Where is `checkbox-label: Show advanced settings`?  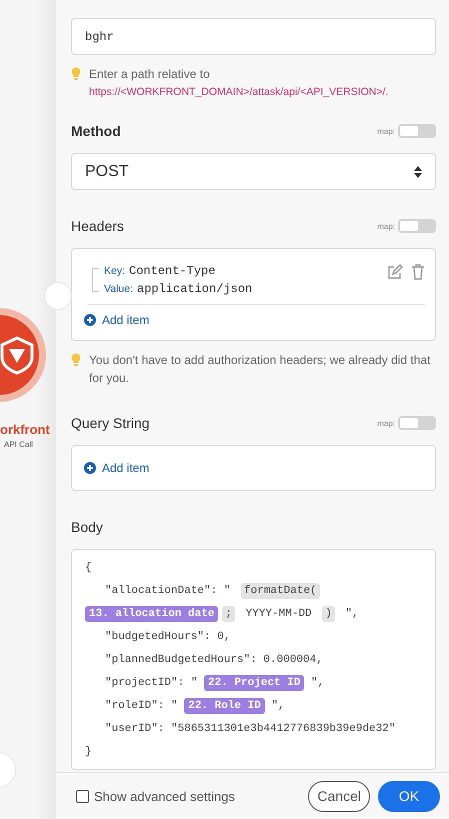
checkbox-label: Show advanced settings is located at coordinates (164, 796).